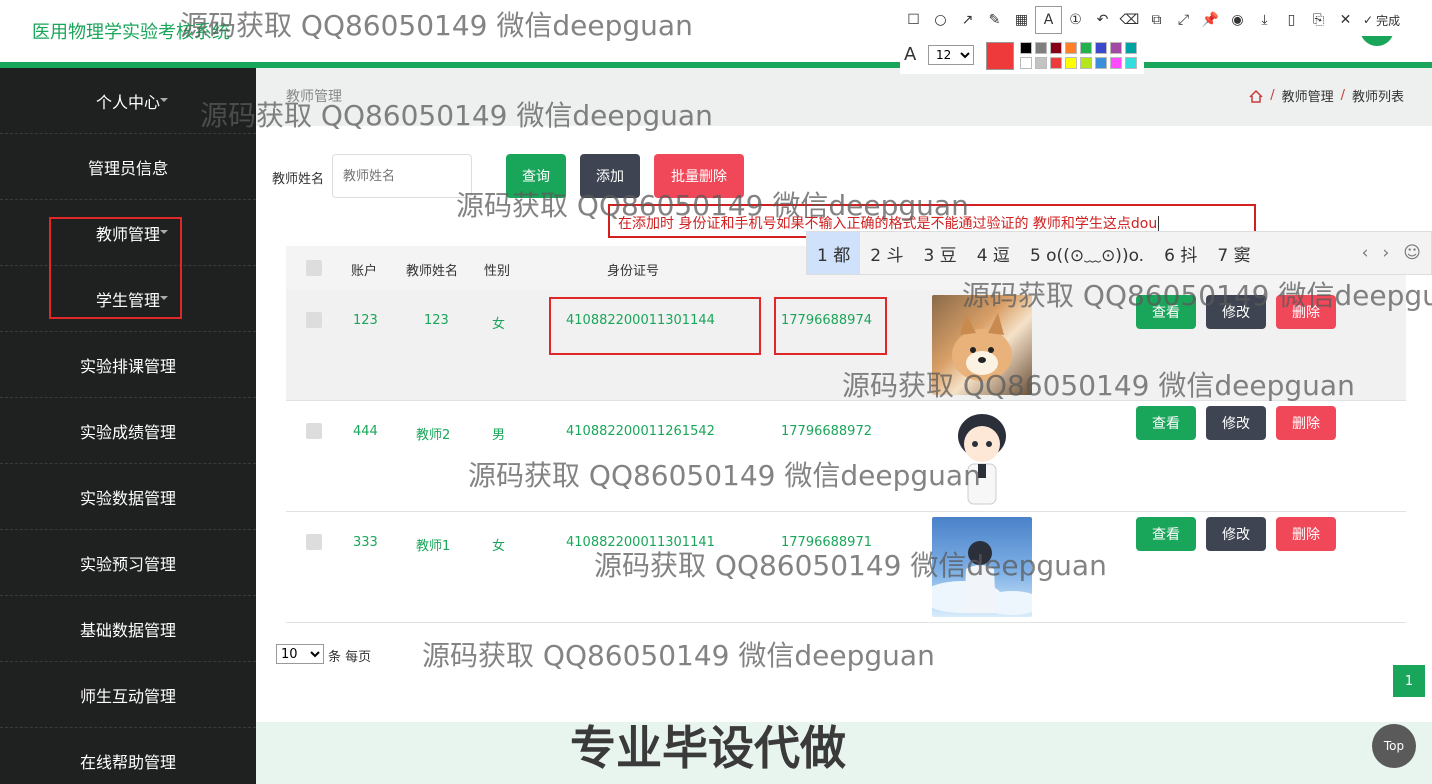  What do you see at coordinates (886, 253) in the screenshot?
I see `ime-candidate: 2 斗` at bounding box center [886, 253].